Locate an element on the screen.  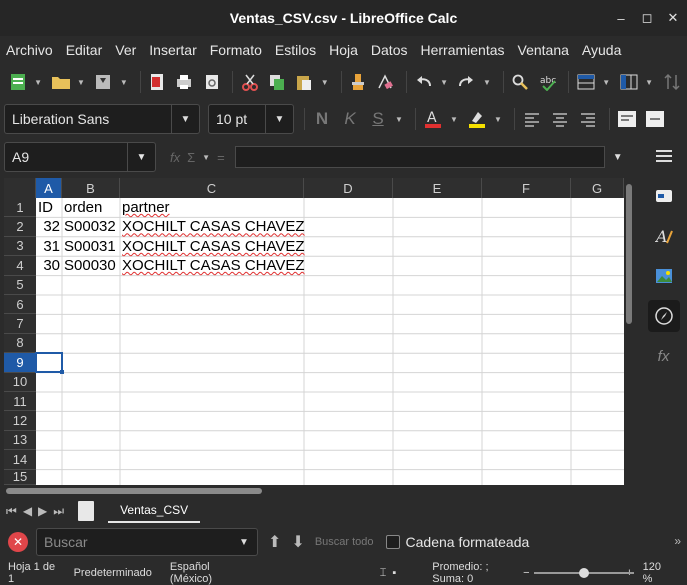
zoom-knob is located at coordinates (583, 573).